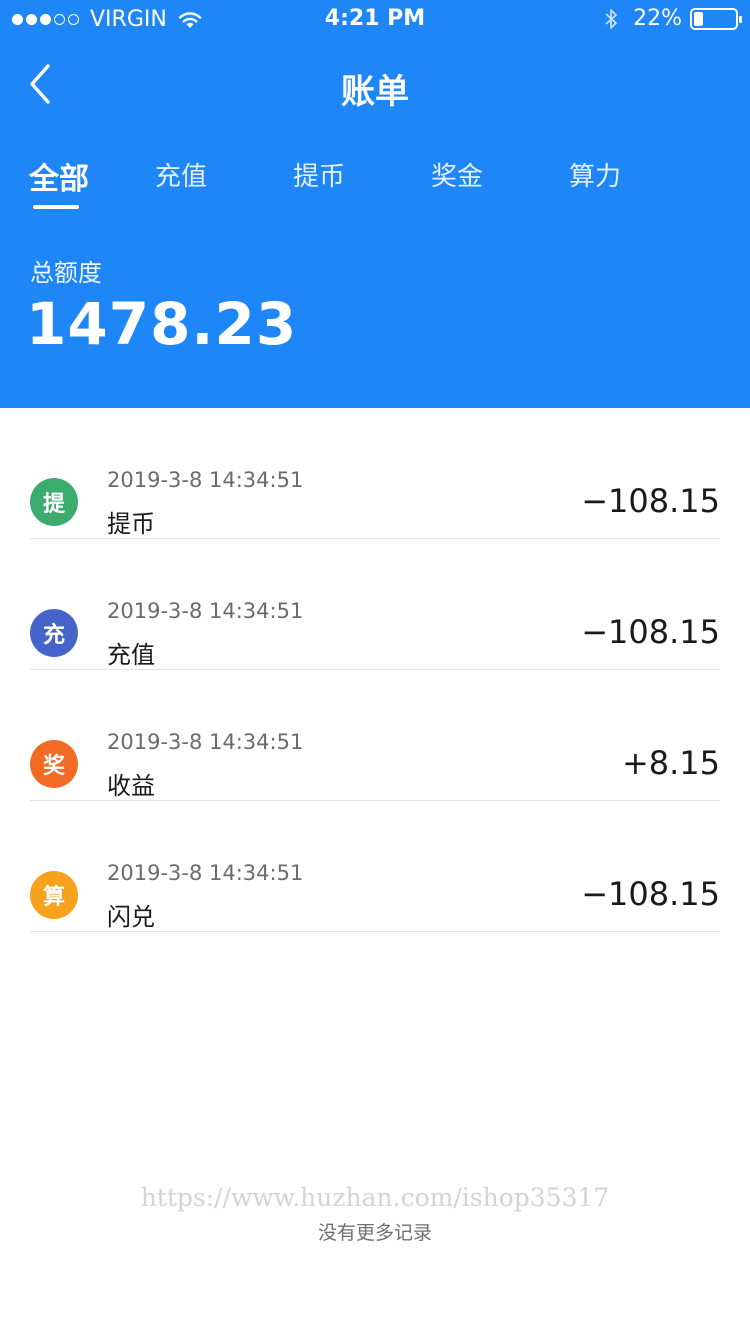  Describe the element at coordinates (54, 895) in the screenshot. I see `record-type-badge: 算` at that location.